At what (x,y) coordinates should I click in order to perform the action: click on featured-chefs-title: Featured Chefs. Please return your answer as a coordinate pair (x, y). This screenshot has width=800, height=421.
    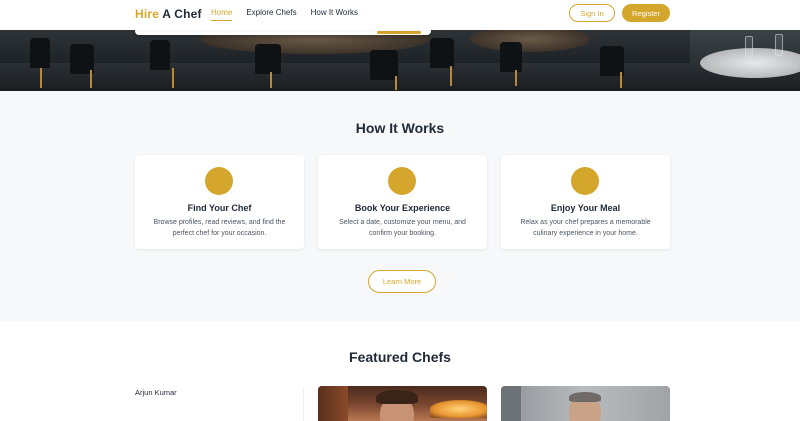
    Looking at the image, I should click on (400, 357).